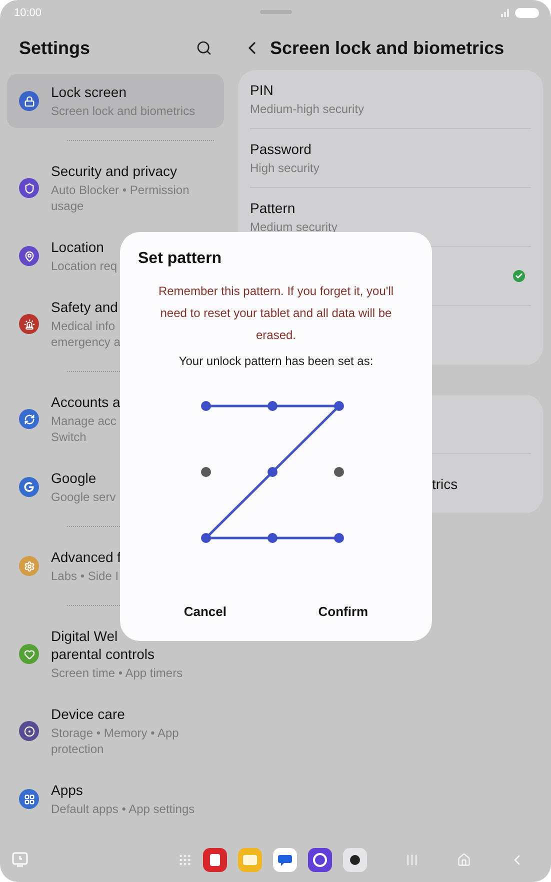 This screenshot has height=882, width=551. What do you see at coordinates (85, 576) in the screenshot?
I see `item-subtitle: Labs • Side I` at bounding box center [85, 576].